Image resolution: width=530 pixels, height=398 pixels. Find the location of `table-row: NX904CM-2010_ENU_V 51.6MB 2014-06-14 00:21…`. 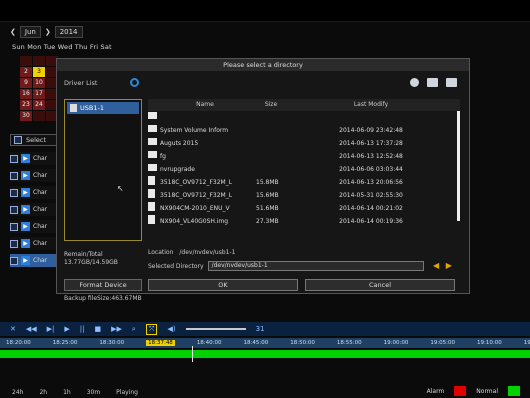

table-row: NX904CM-2010_ENU_V 51.6MB 2014-06-14 00:21… is located at coordinates (304, 208).